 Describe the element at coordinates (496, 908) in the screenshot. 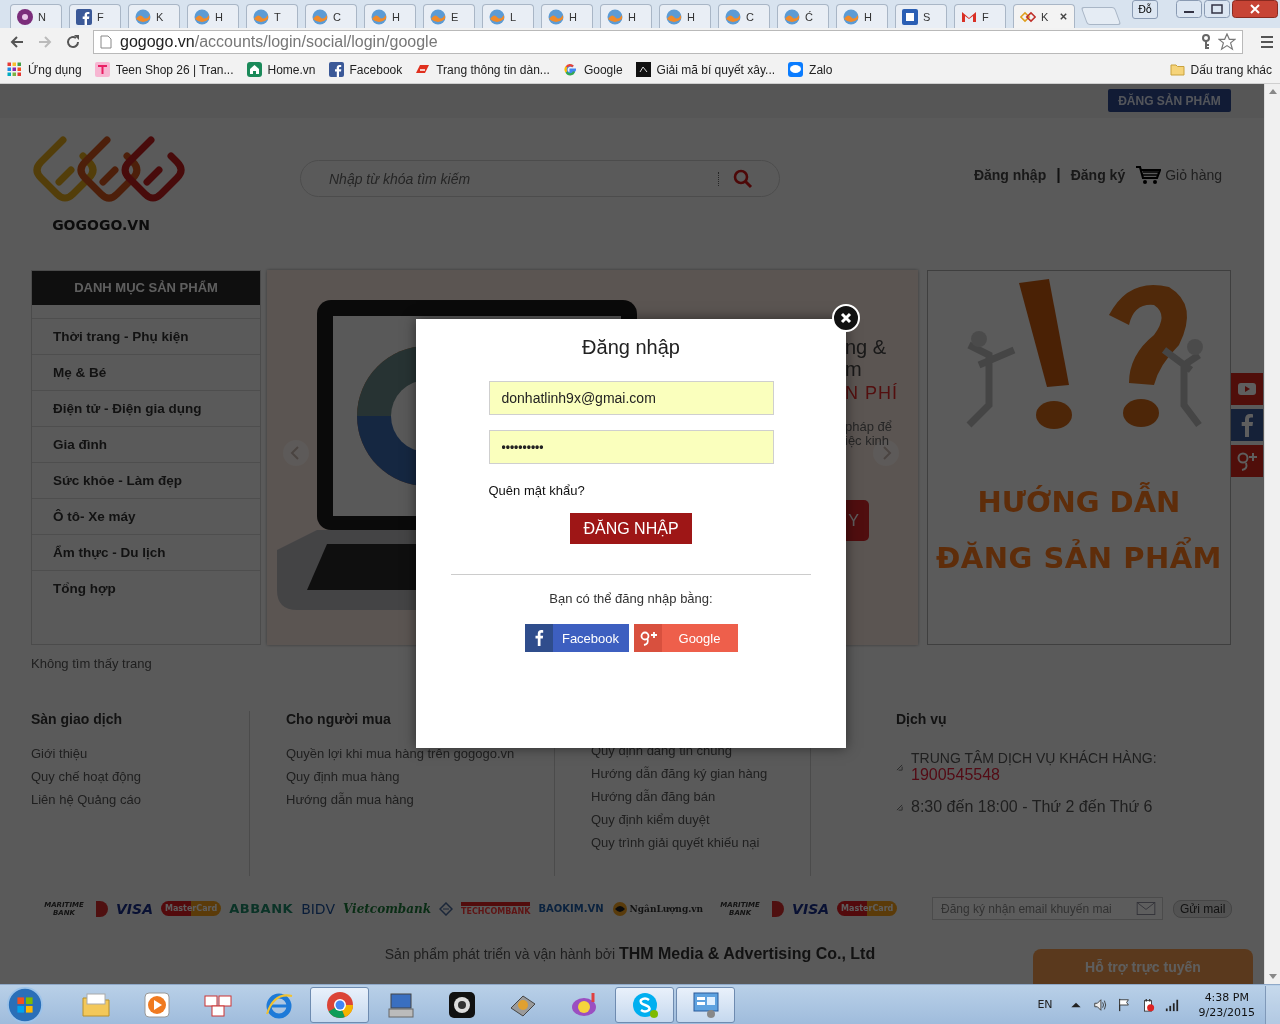

I see `bank-logo: TECHCOMBANK` at that location.